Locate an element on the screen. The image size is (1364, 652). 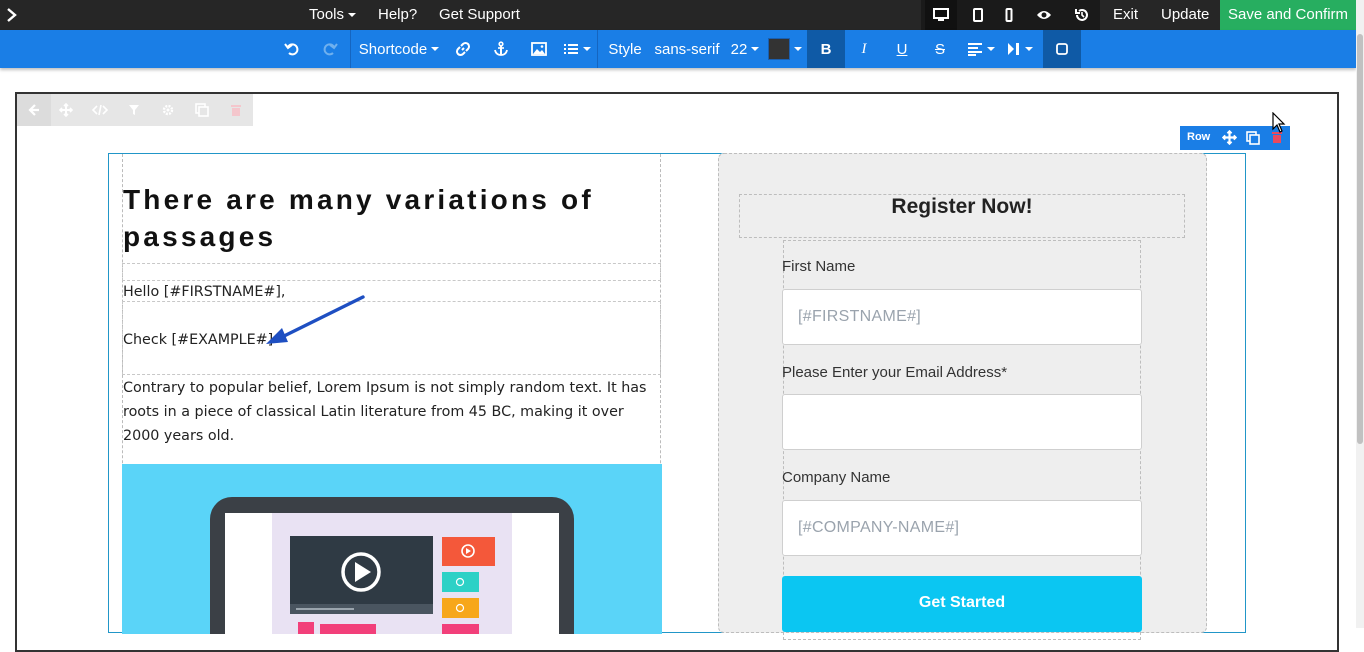
formatting-toolbar: Shortcode Style sans-serif 22 B I U S is located at coordinates (678, 49).